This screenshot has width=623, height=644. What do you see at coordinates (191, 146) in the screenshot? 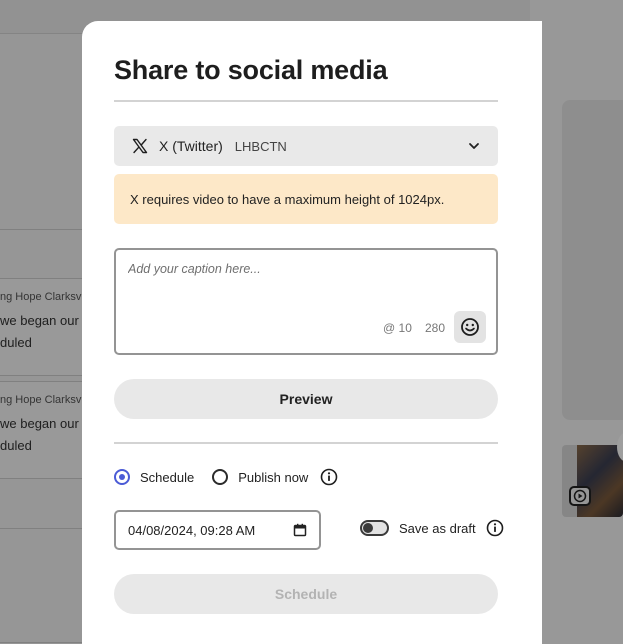
I see `account-platform: X (Twitter)` at bounding box center [191, 146].